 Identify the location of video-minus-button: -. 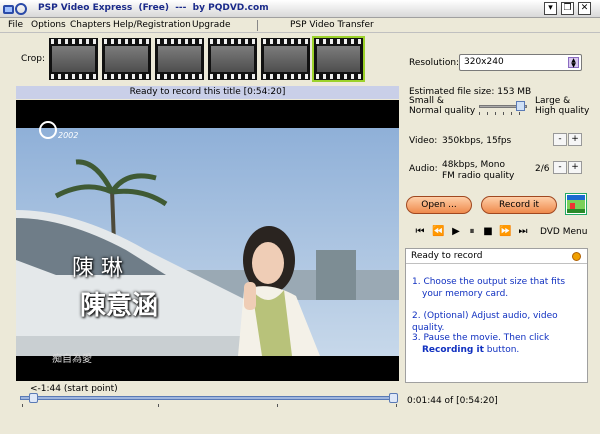
(560, 139).